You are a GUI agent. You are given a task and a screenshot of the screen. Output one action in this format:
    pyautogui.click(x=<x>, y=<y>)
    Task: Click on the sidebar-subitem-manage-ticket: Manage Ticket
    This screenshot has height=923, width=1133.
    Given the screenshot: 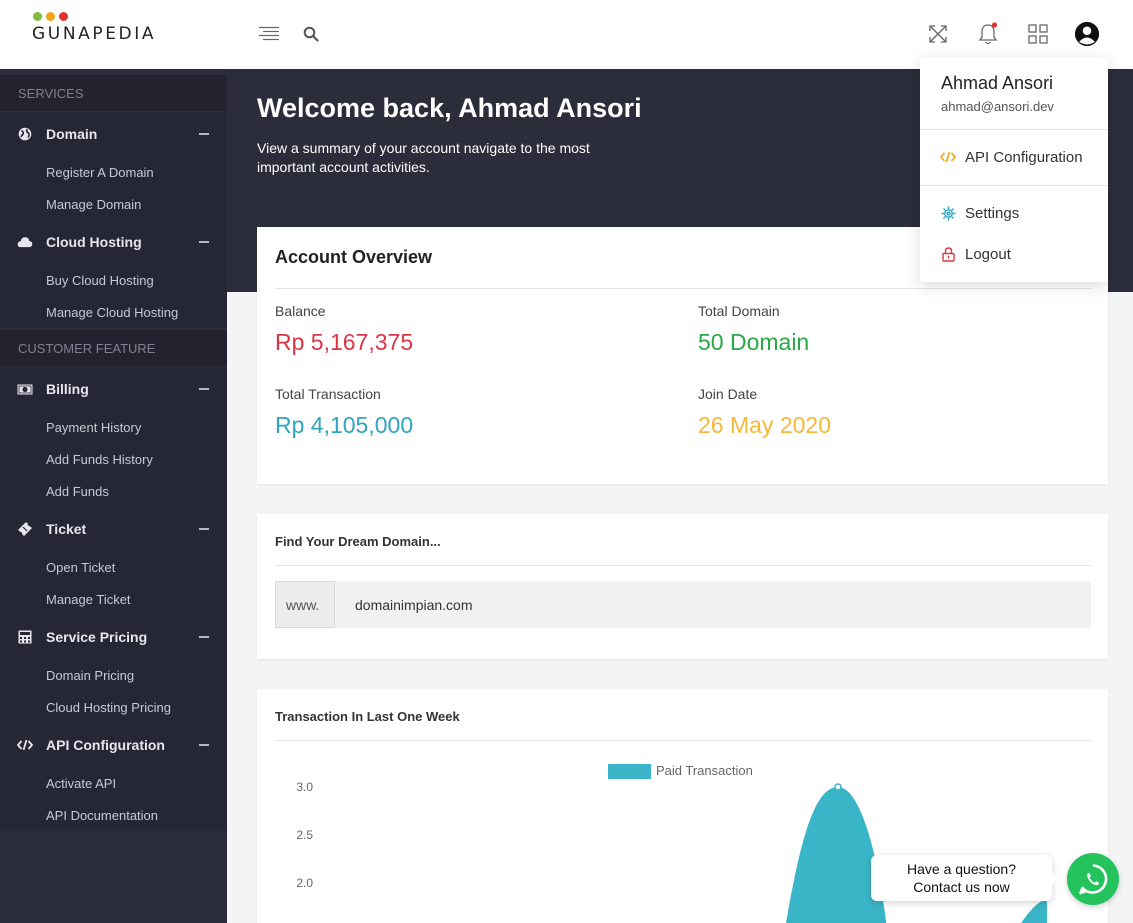 What is the action you would take?
    pyautogui.click(x=88, y=599)
    